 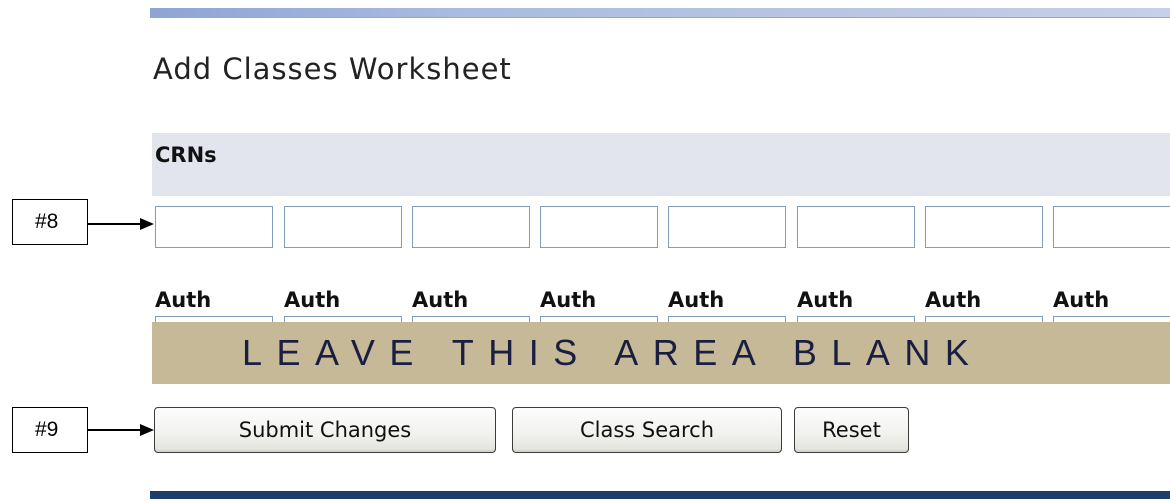 What do you see at coordinates (440, 300) in the screenshot?
I see `auth-label-3: Auth` at bounding box center [440, 300].